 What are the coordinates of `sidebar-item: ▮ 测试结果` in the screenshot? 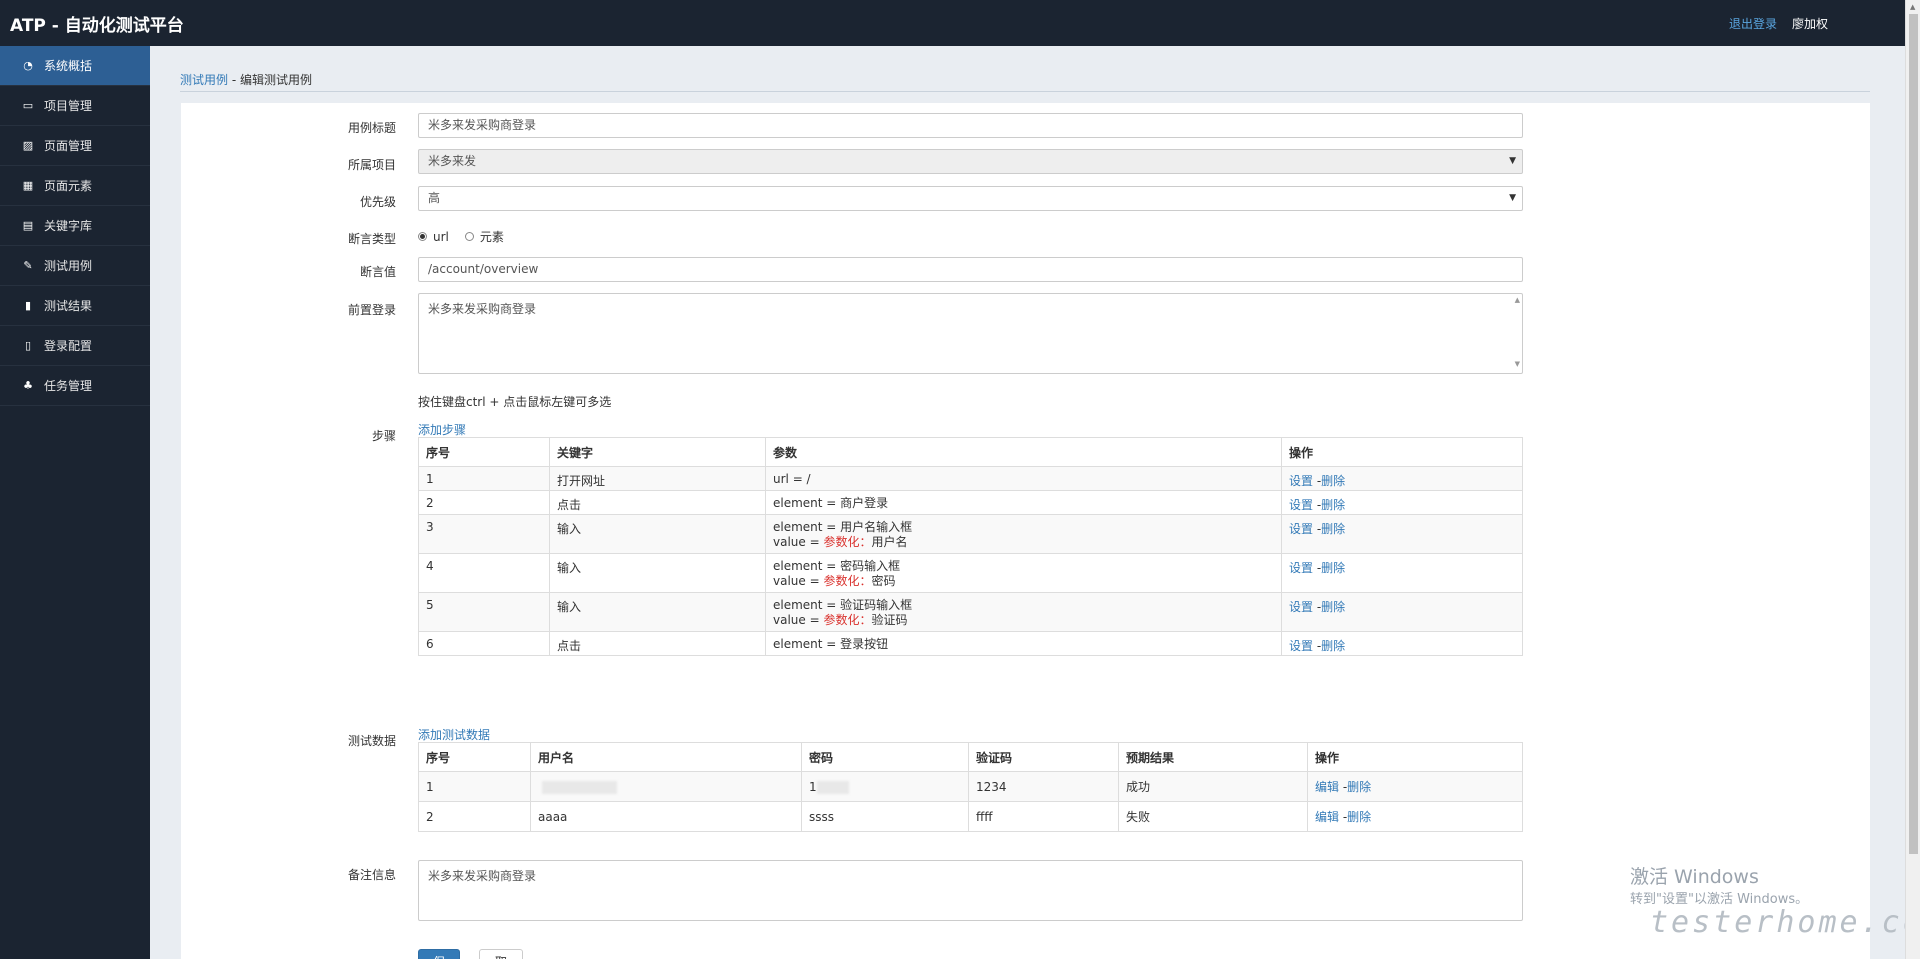 It's located at (75, 306).